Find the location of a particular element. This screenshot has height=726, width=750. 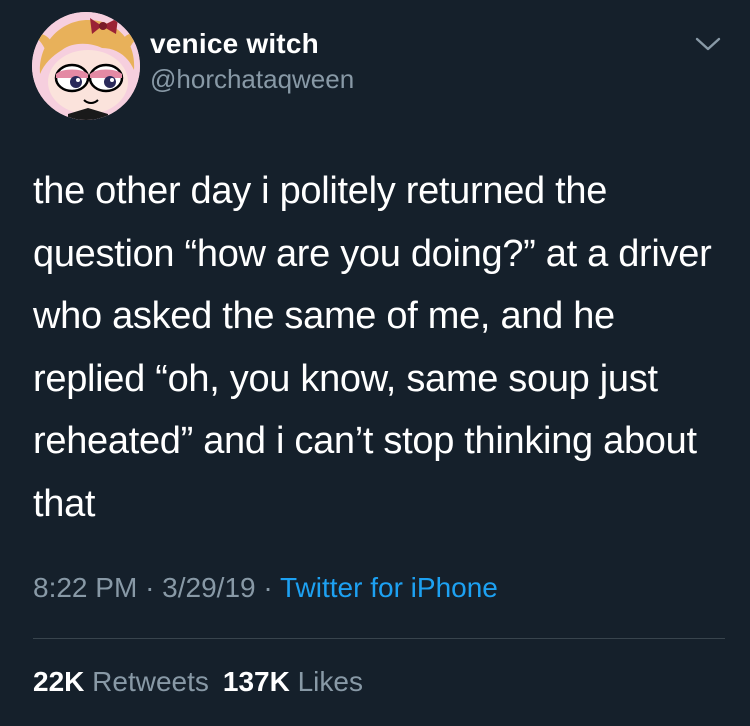

tweet-date: 3/29/19 is located at coordinates (209, 587).